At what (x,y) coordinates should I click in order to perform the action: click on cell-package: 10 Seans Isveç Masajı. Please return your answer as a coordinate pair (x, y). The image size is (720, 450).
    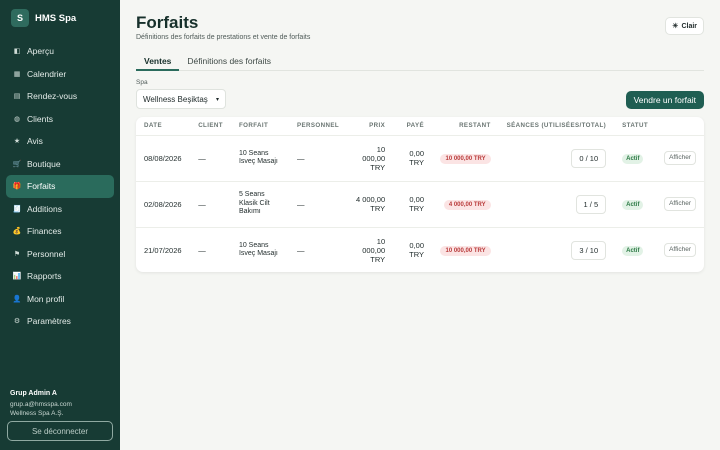
    Looking at the image, I should click on (259, 158).